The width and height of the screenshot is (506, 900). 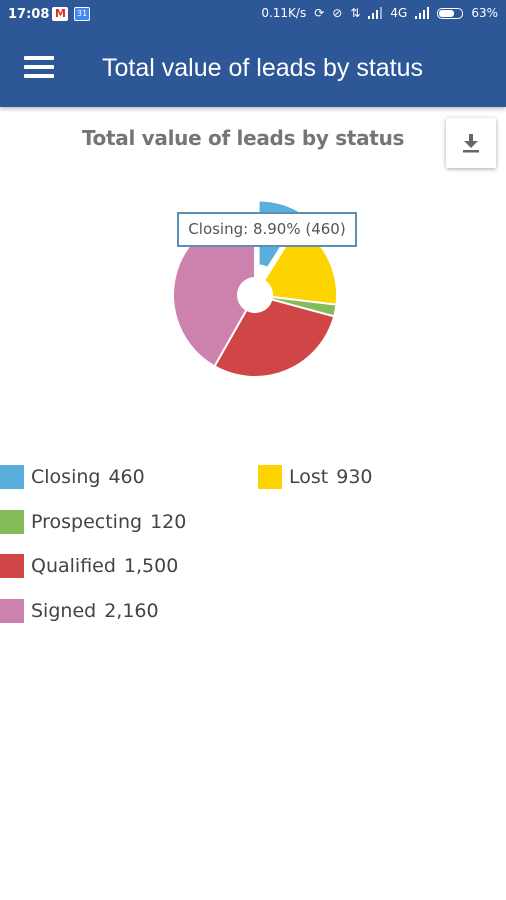 I want to click on legend-value: 460, so click(x=126, y=477).